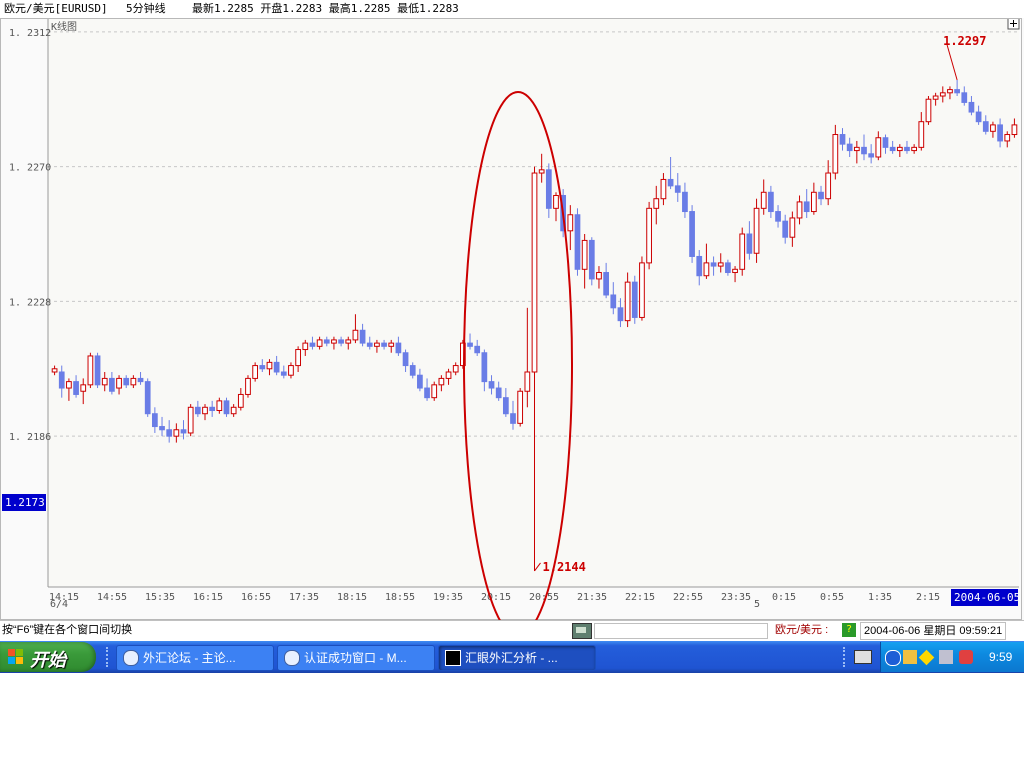 The height and width of the screenshot is (768, 1024). Describe the element at coordinates (564, 567) in the screenshot. I see `low-annotation: 1.2144` at that location.